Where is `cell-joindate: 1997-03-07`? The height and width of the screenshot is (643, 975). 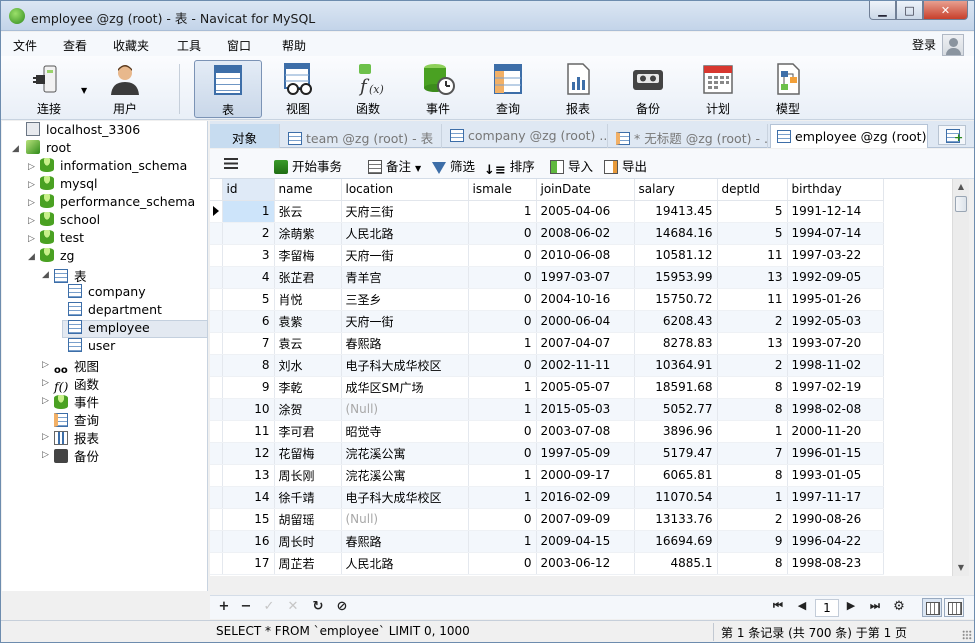
cell-joindate: 1997-03-07 is located at coordinates (585, 277).